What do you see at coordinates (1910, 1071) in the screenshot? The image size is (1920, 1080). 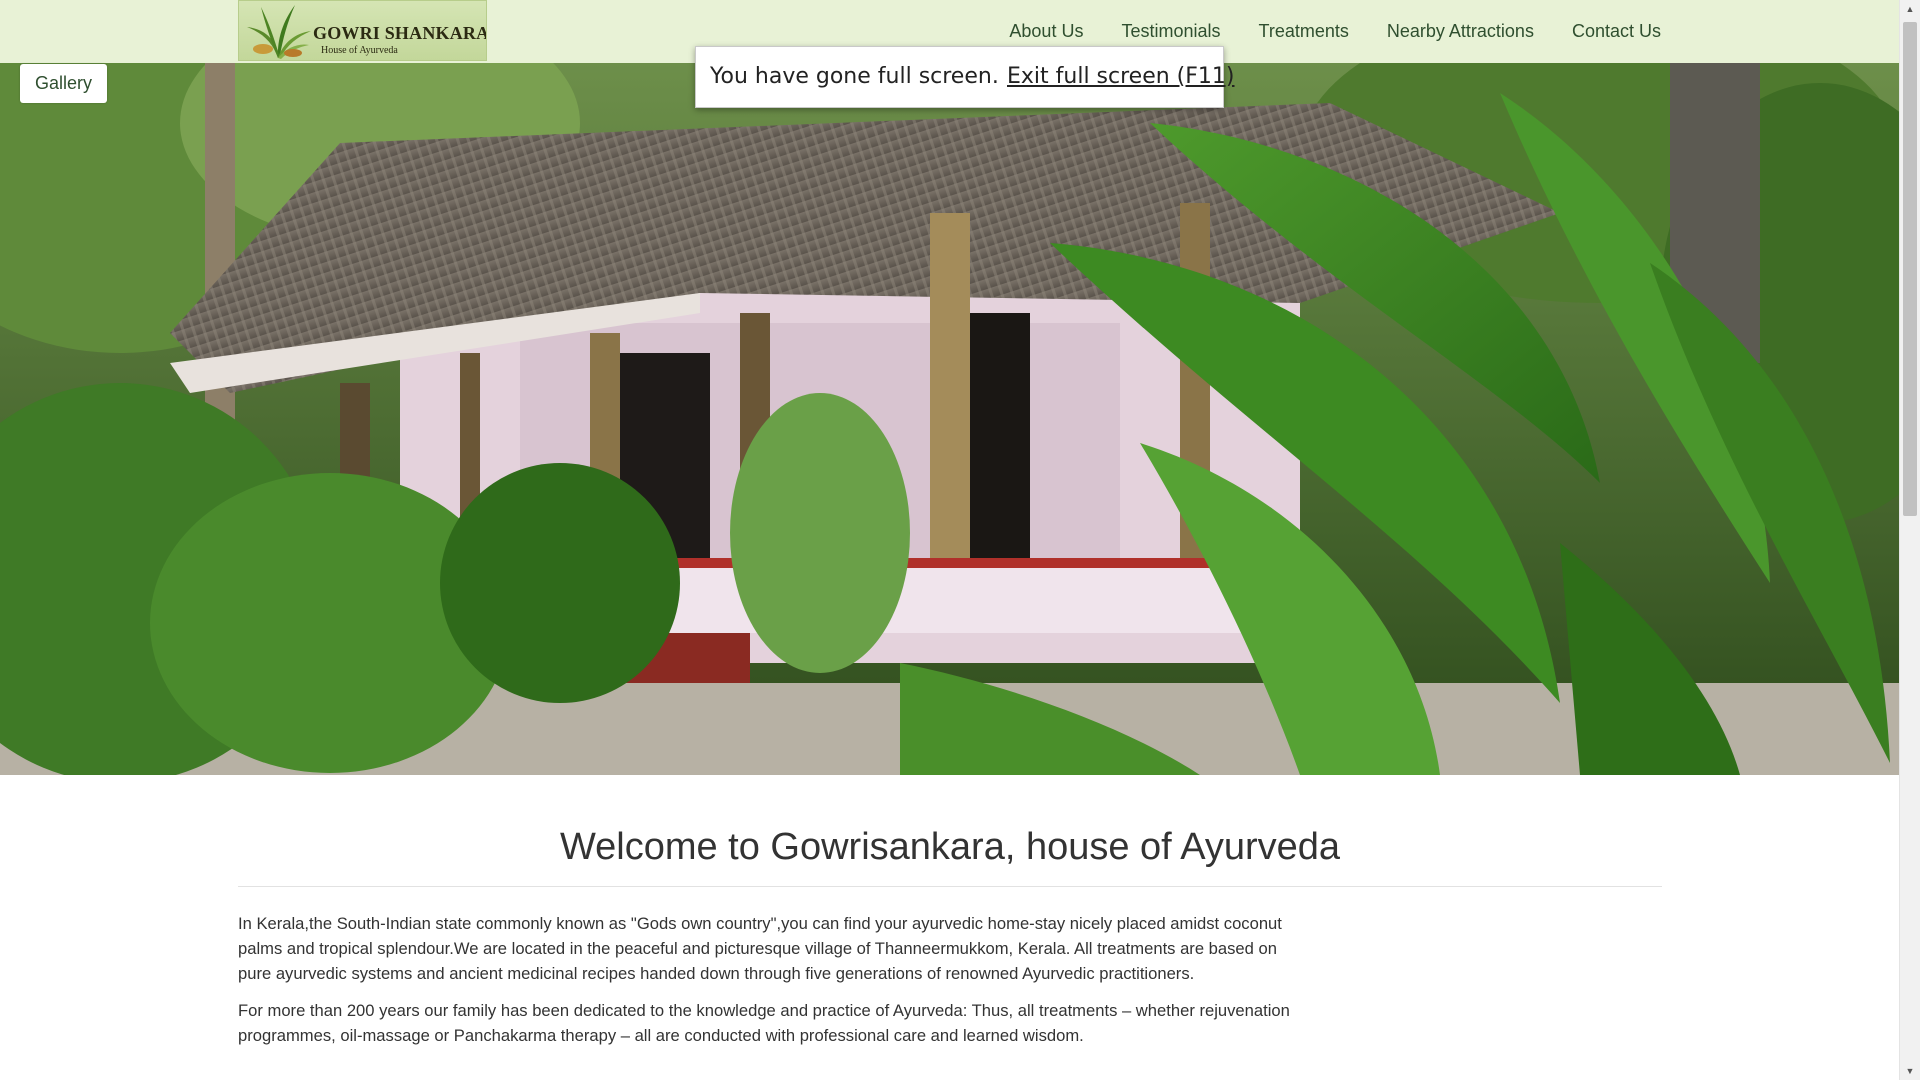 I see `scroll-down-arrow-icon: ▼` at bounding box center [1910, 1071].